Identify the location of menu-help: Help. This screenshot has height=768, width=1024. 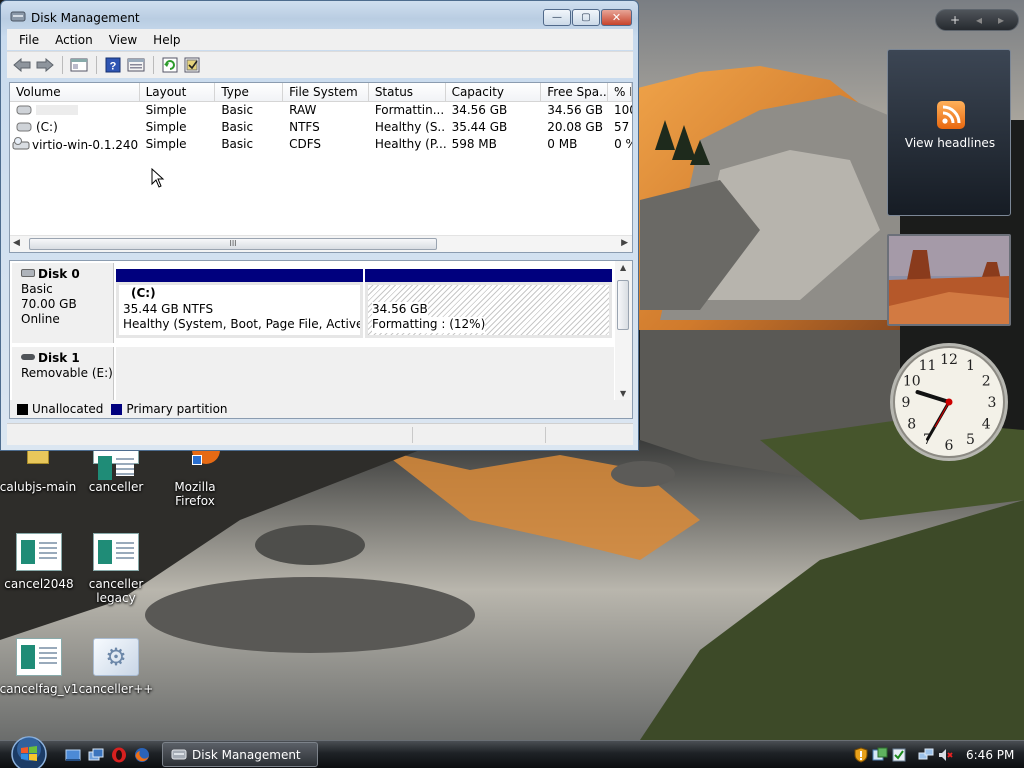
(166, 40).